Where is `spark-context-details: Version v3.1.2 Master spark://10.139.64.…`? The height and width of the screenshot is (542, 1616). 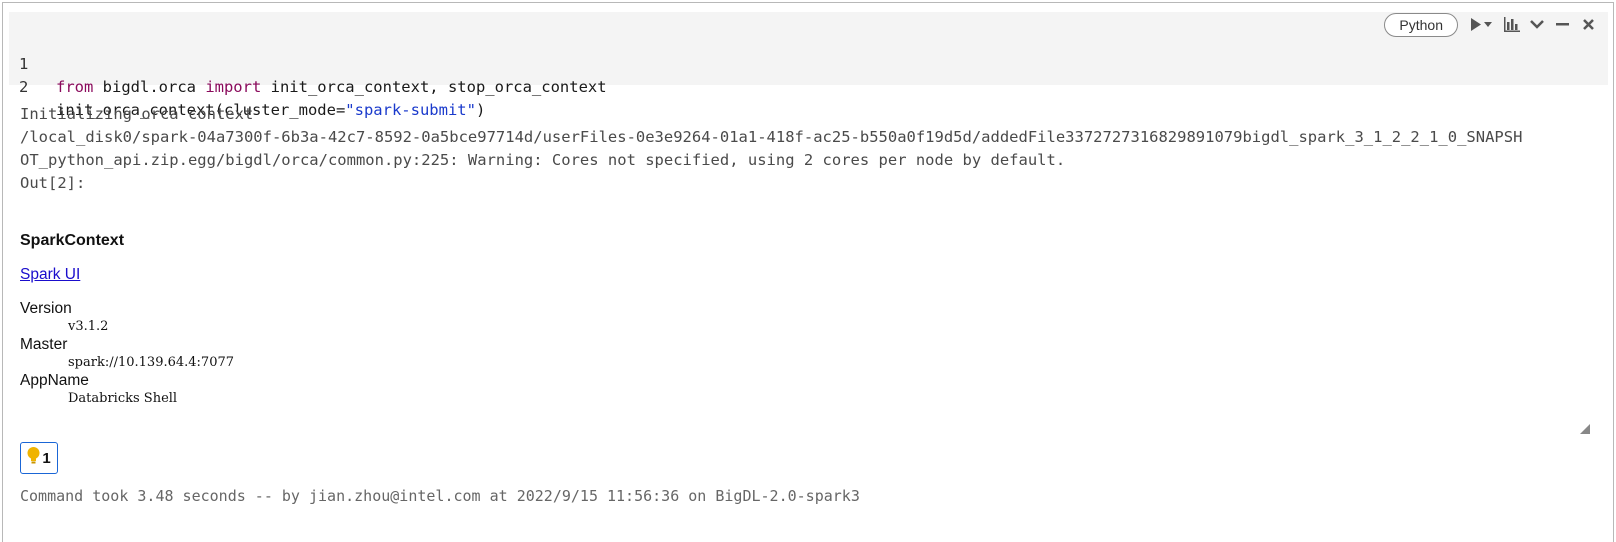
spark-context-details: Version v3.1.2 Master spark://10.139.64.… is located at coordinates (127, 354).